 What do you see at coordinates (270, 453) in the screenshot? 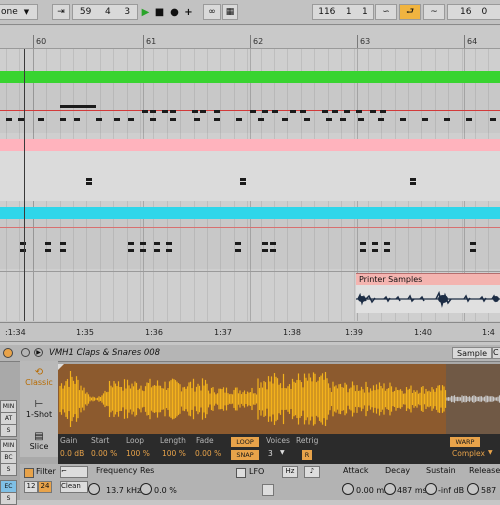
I see `voices-value: 3` at bounding box center [270, 453].